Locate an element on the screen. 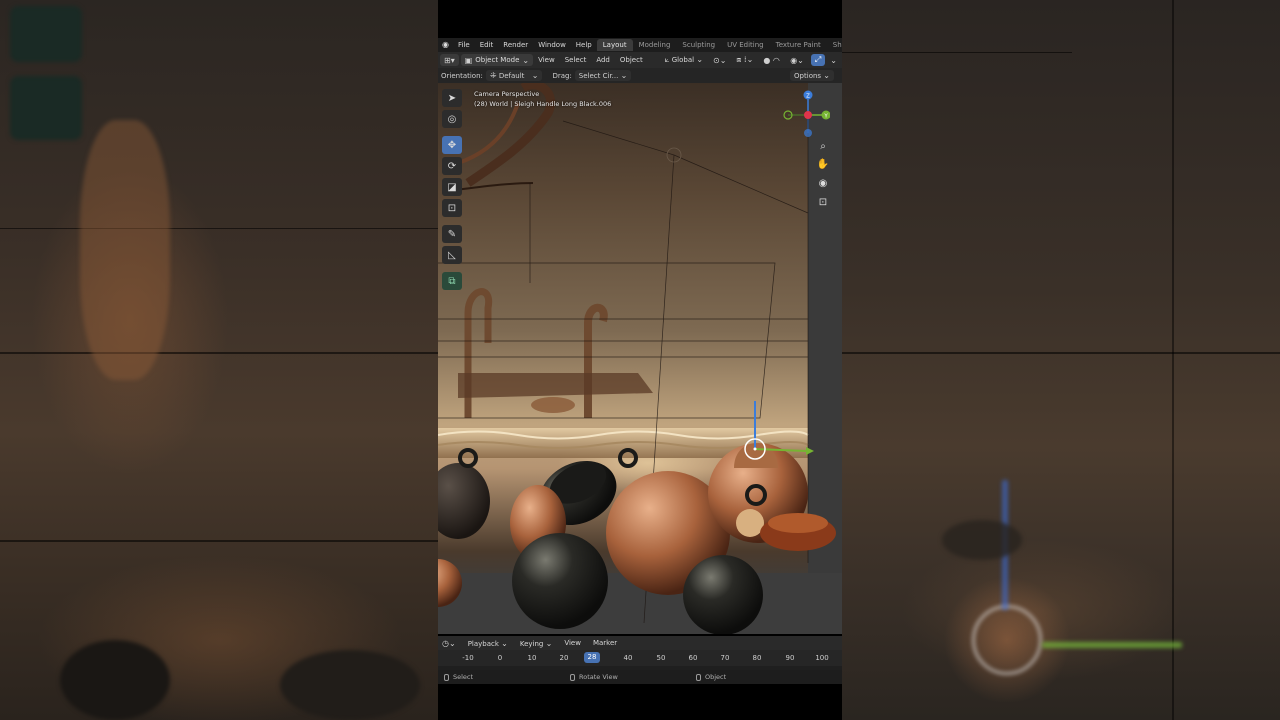 Image resolution: width=1280 pixels, height=720 pixels. tab-modeling: Modeling is located at coordinates (655, 45).